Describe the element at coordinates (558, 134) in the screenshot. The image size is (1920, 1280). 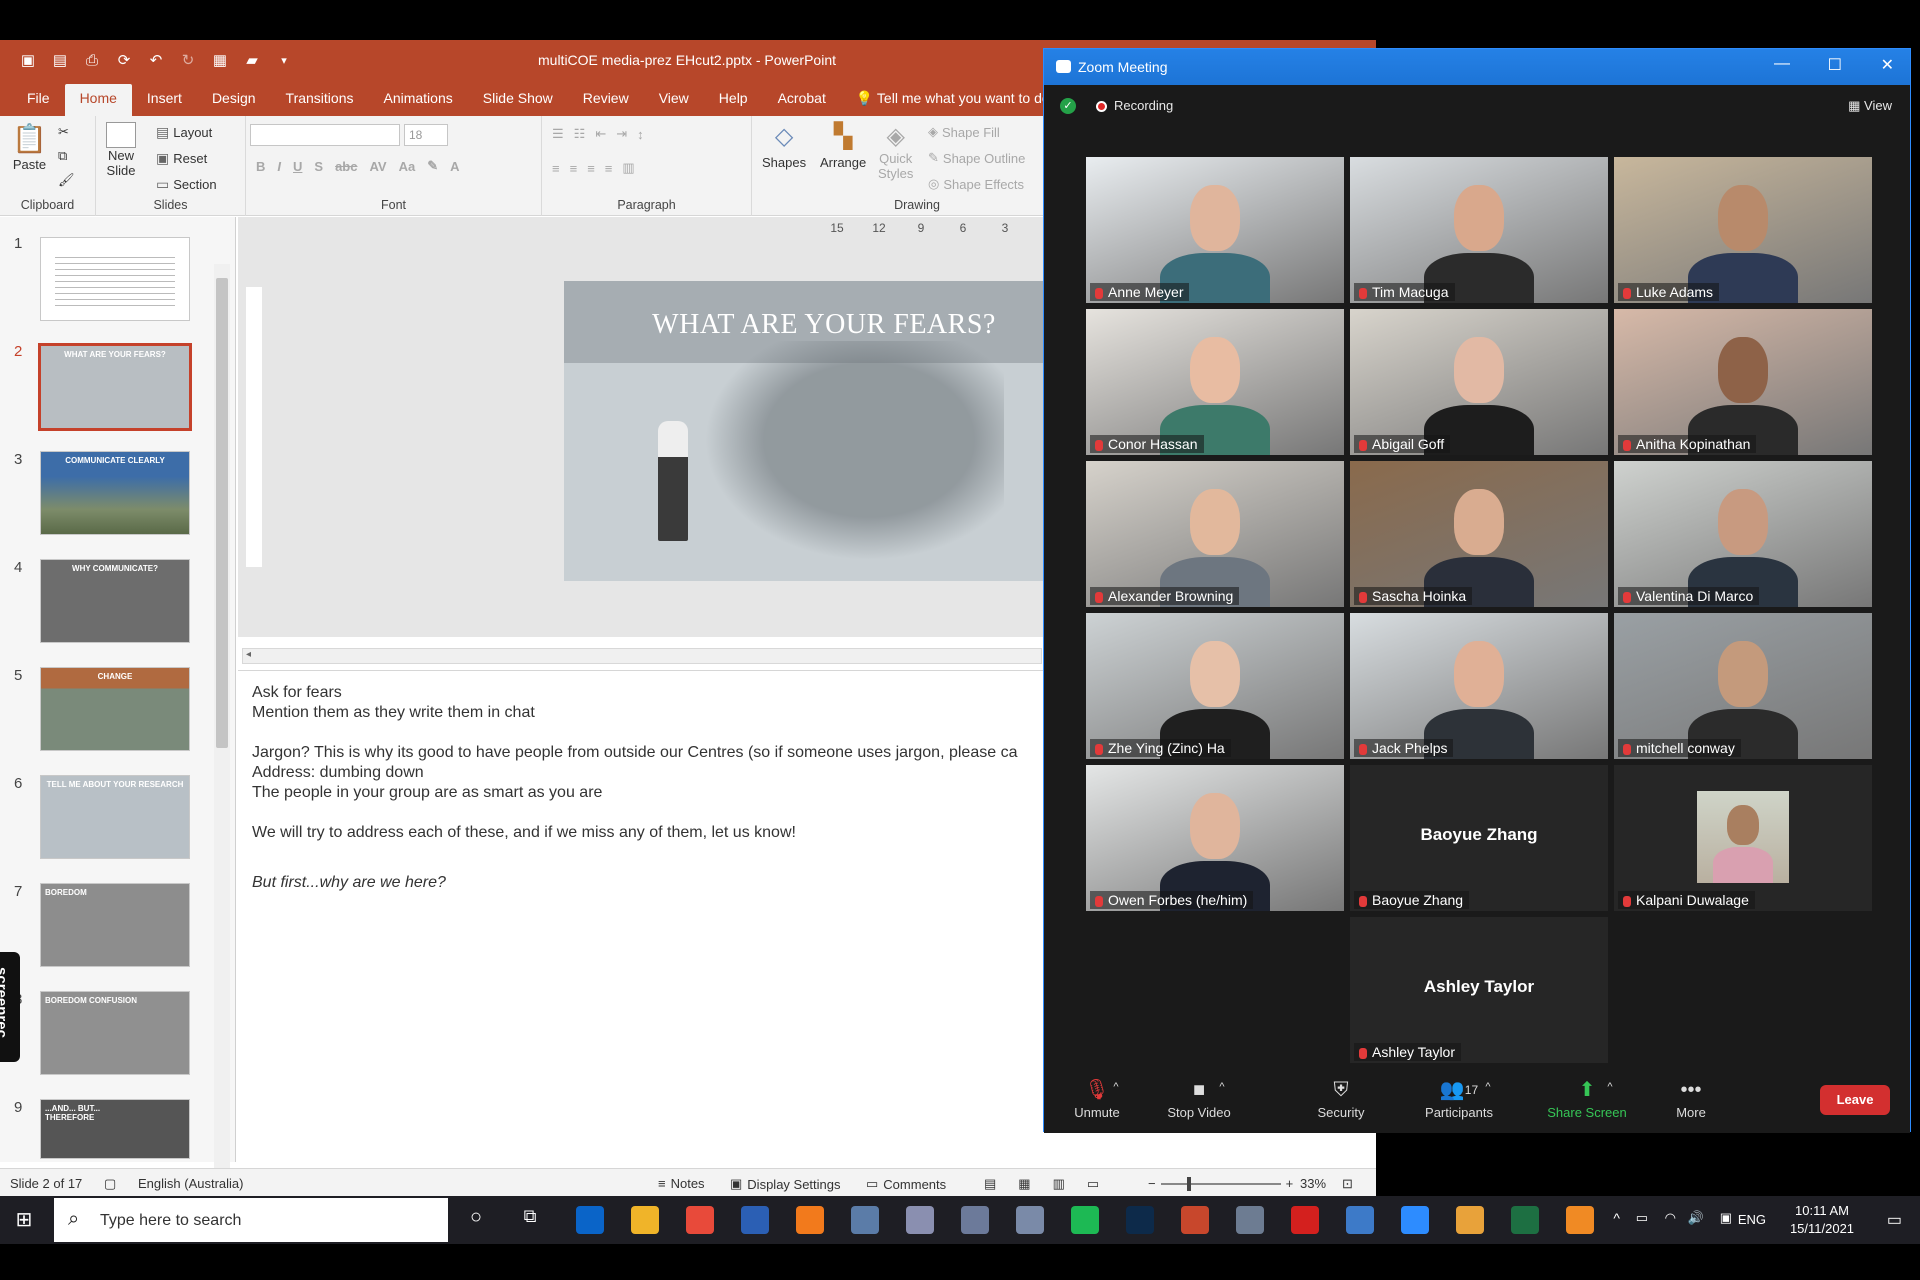
I see `bullets-icon: ☰` at that location.